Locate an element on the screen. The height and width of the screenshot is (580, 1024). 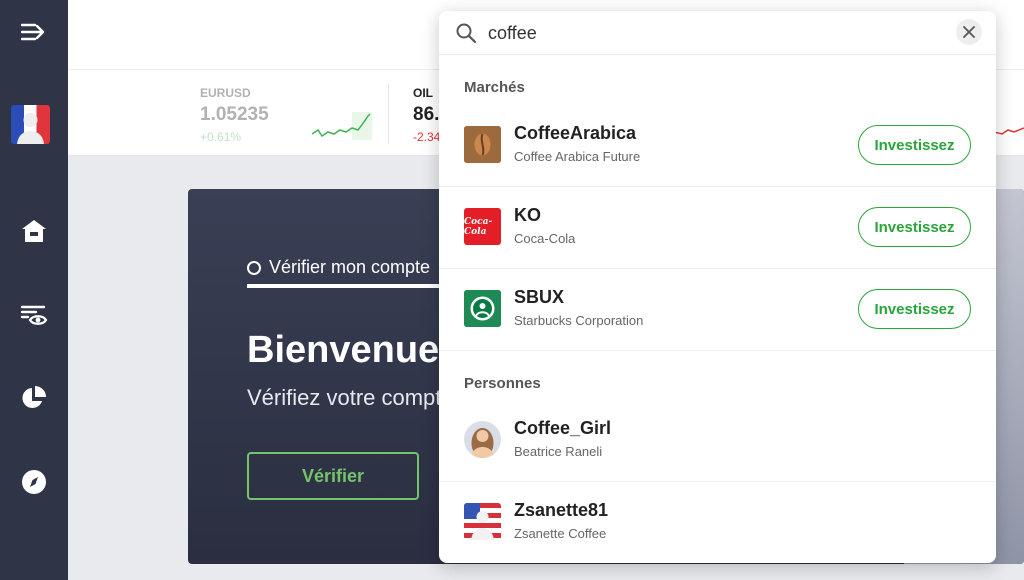
home-button is located at coordinates (34, 231).